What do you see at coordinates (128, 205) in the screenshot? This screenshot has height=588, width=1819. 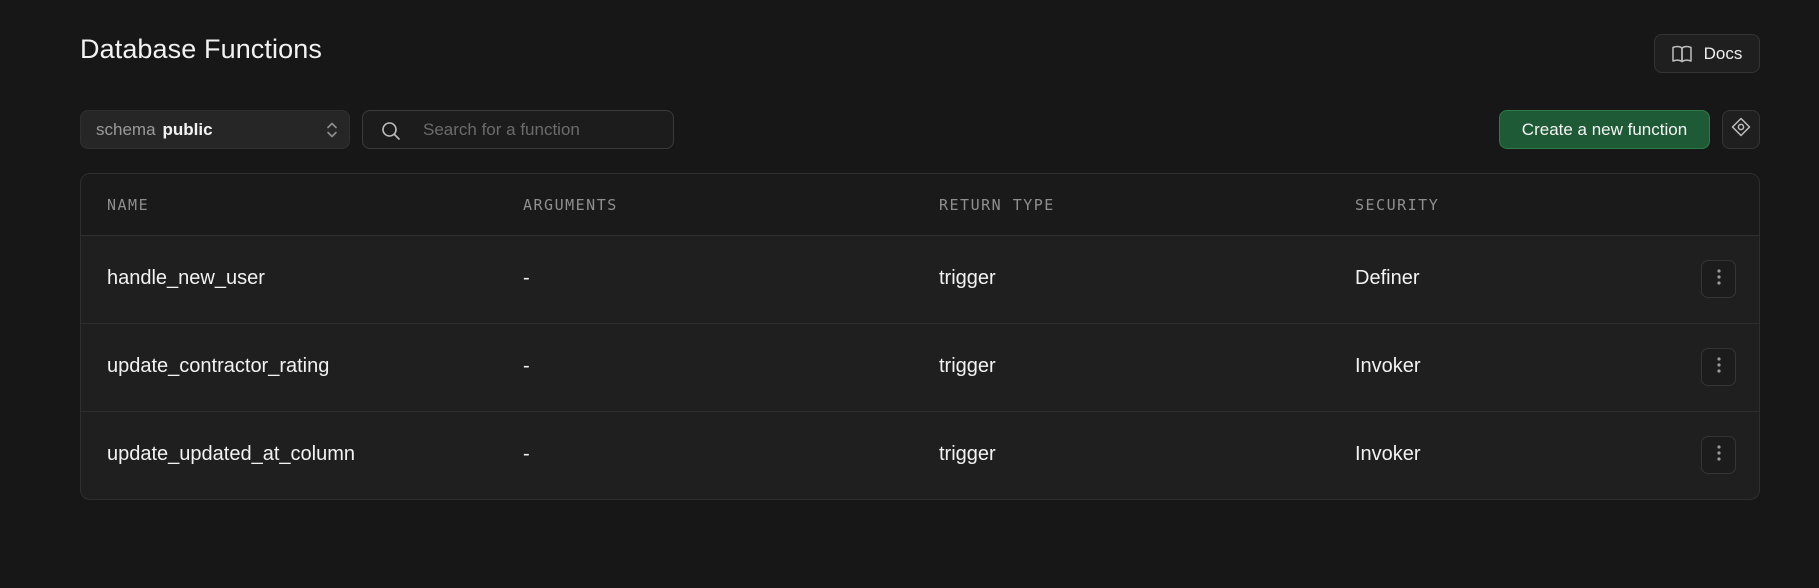 I see `column-header-name: NAME` at bounding box center [128, 205].